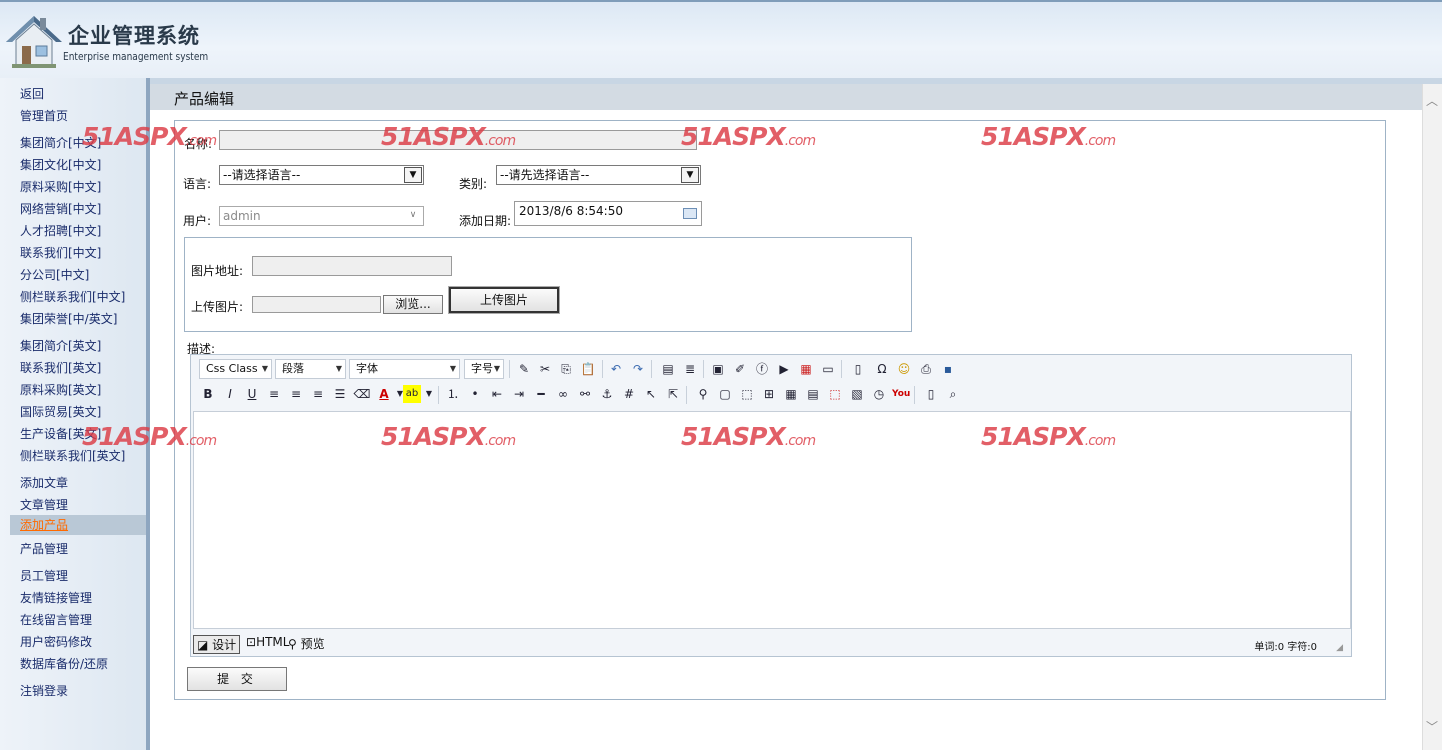 The height and width of the screenshot is (750, 1442). I want to click on undo-icon: ↶, so click(616, 369).